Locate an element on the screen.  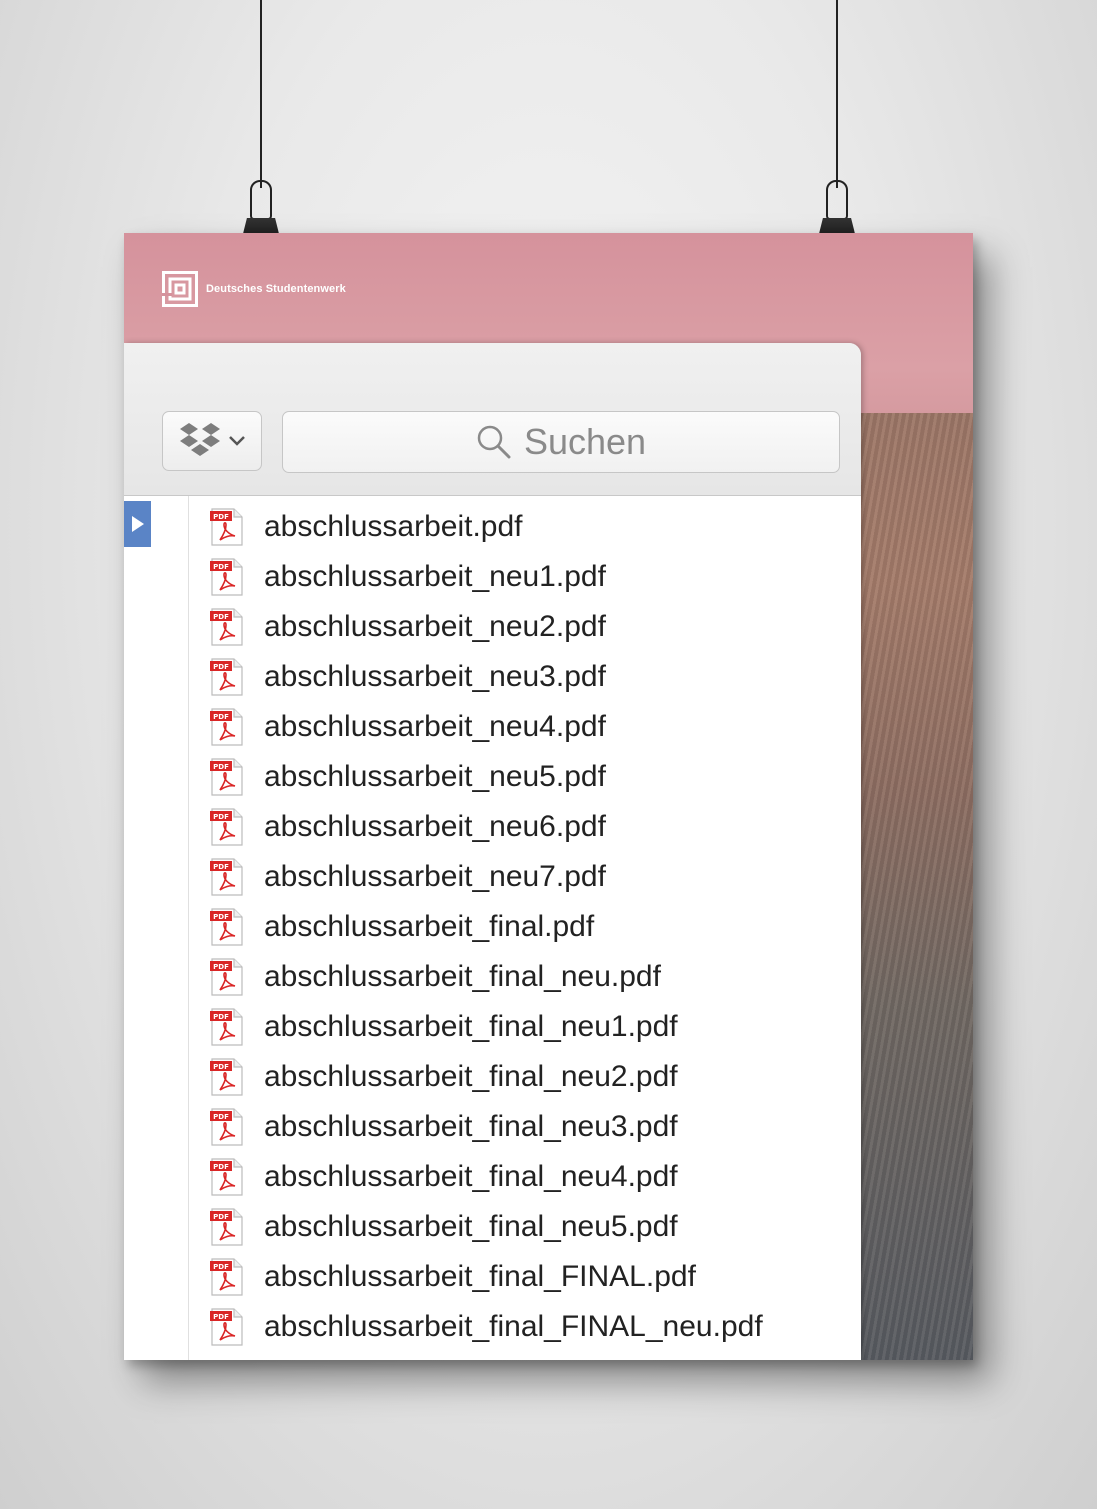
file-name: abschlussarbeit_neu2.pdf is located at coordinates (435, 626).